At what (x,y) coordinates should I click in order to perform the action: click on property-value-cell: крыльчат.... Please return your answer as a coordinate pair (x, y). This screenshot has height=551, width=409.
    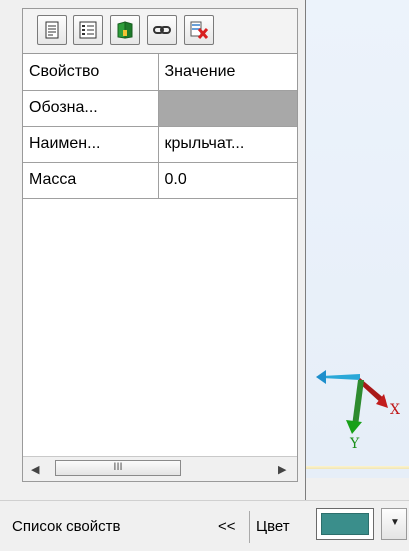
    Looking at the image, I should click on (227, 144).